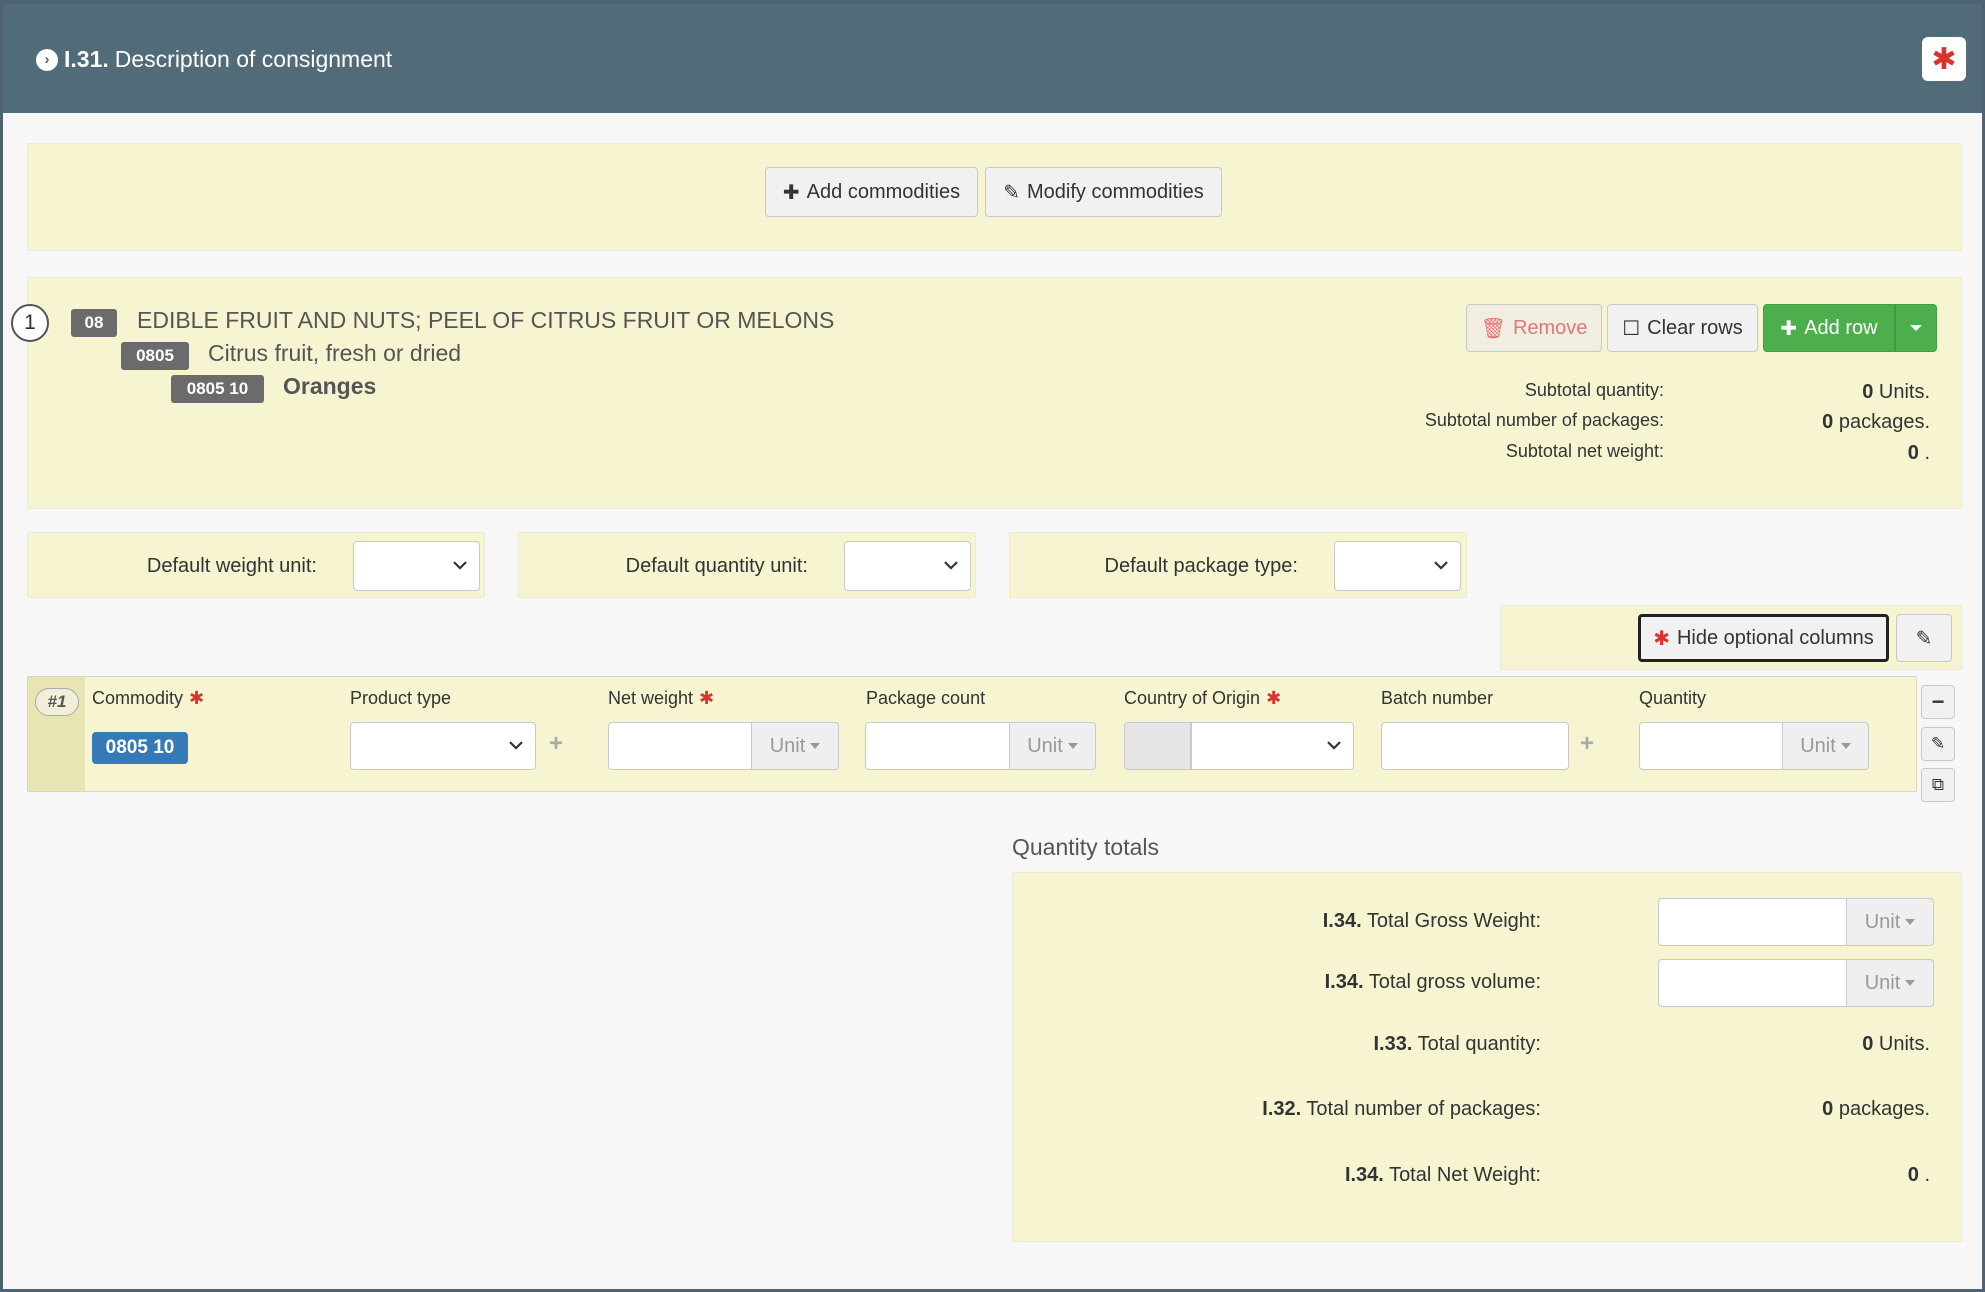 This screenshot has width=1985, height=1292. I want to click on add-product-type-button: +, so click(556, 744).